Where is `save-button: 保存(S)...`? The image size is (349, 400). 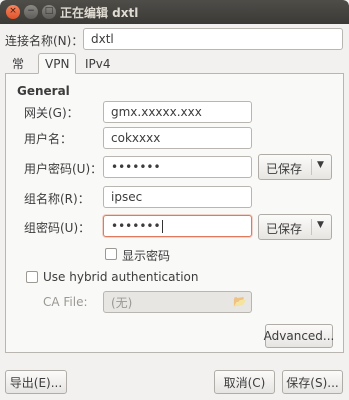 save-button: 保存(S)... is located at coordinates (312, 382).